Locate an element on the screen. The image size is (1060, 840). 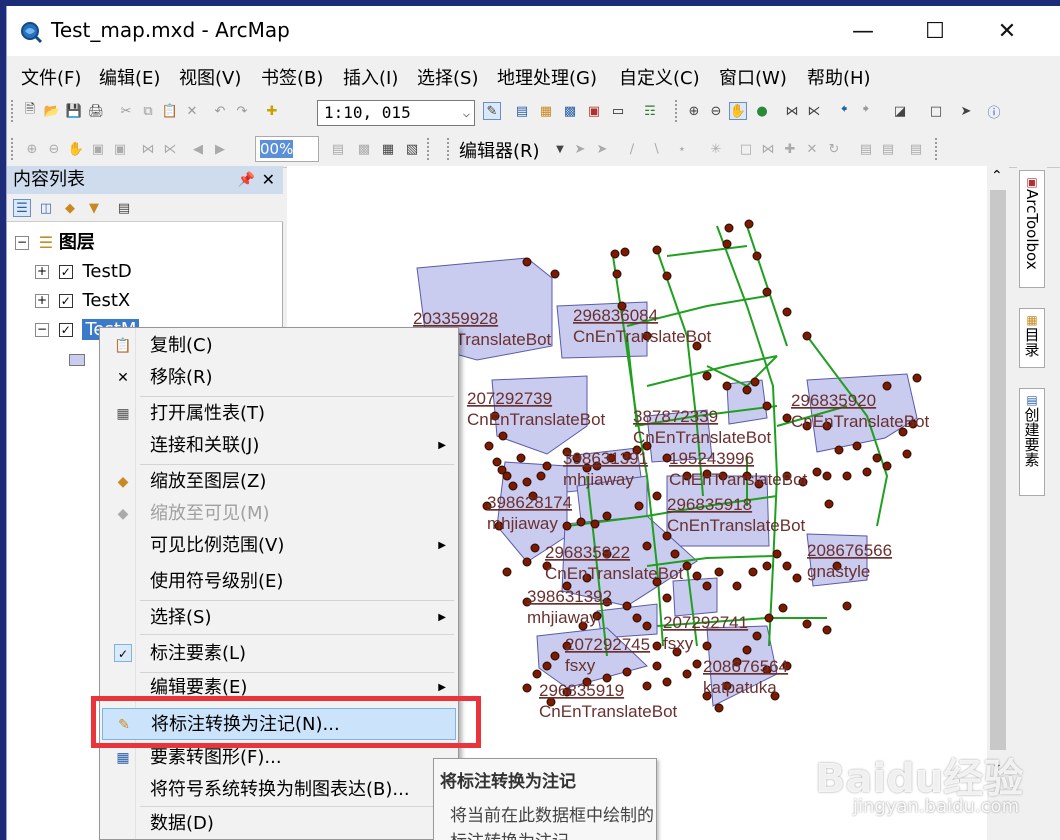
paste-icon: 📋 is located at coordinates (170, 111).